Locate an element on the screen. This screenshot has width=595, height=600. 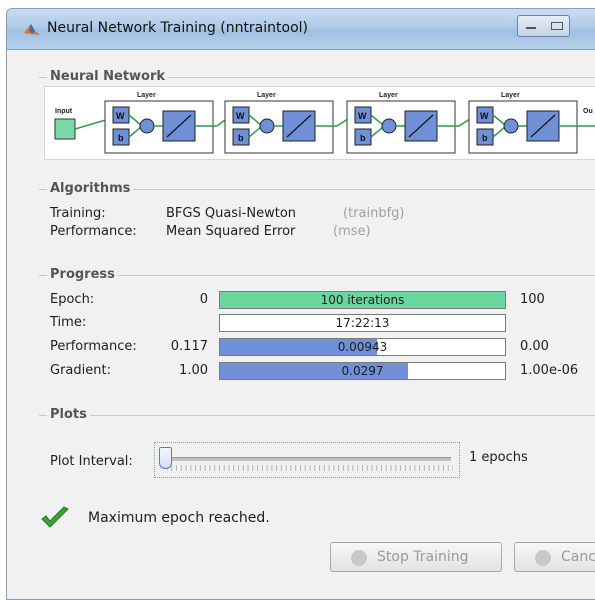
progress-bar: 17:22:13 is located at coordinates (362, 323).